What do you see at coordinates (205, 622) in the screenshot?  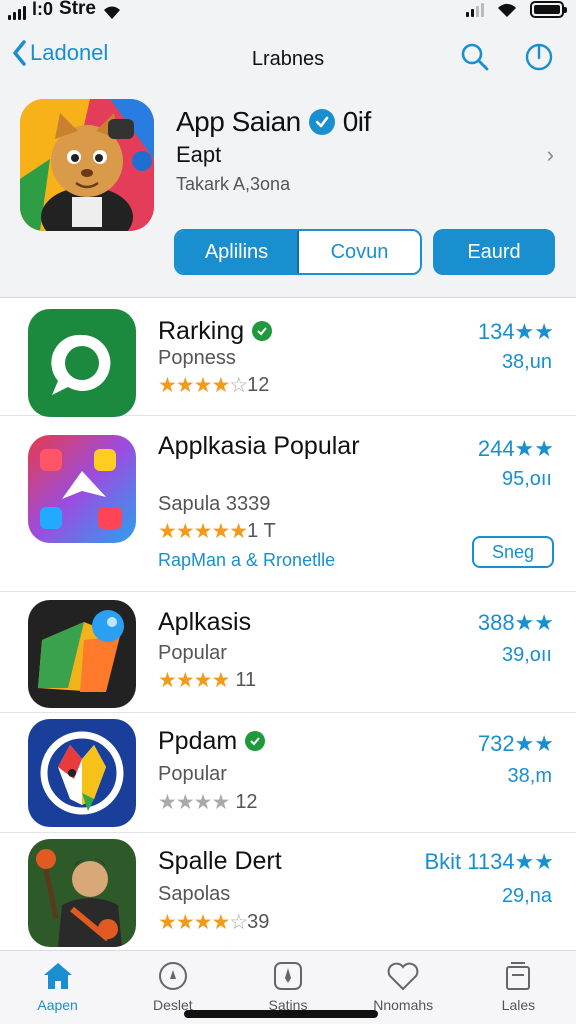 I see `app-name: Aplkasis` at bounding box center [205, 622].